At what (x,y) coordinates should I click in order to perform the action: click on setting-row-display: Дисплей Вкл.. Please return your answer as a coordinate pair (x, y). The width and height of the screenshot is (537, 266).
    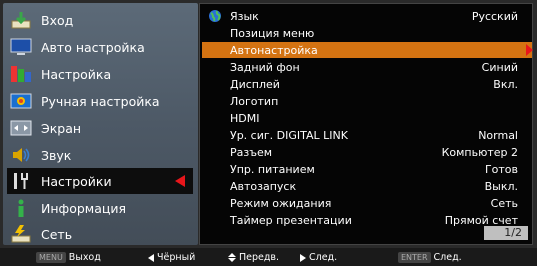
    Looking at the image, I should click on (366, 84).